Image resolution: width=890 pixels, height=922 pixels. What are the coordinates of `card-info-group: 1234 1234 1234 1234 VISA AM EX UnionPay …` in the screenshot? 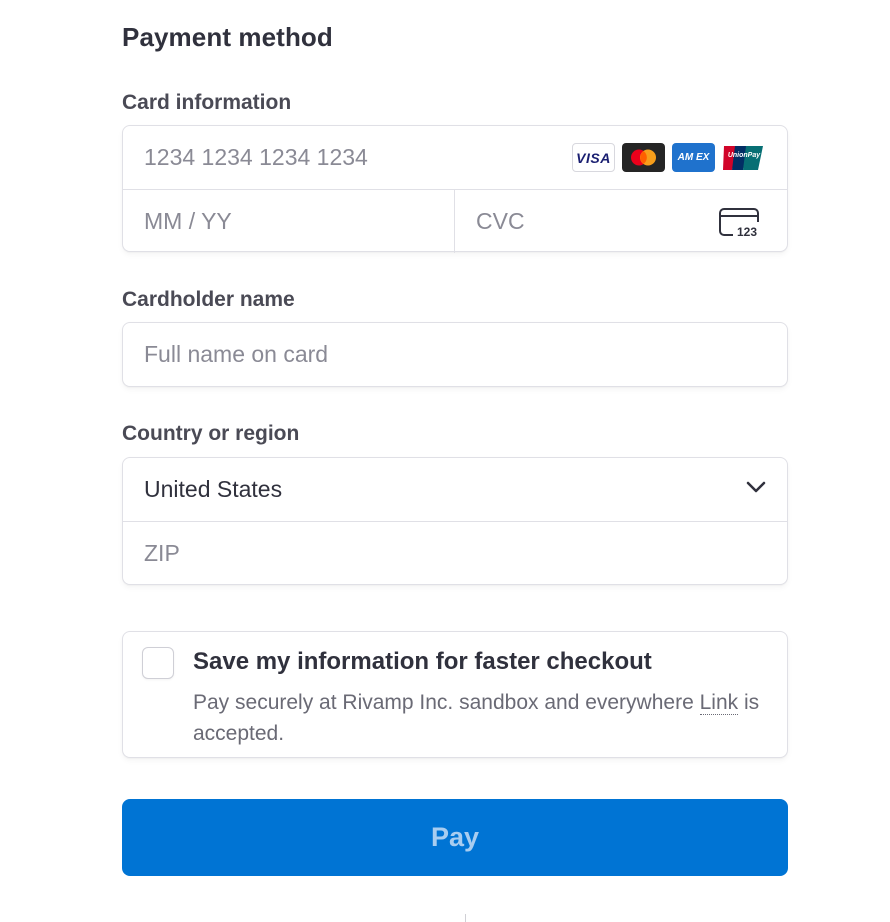 It's located at (455, 189).